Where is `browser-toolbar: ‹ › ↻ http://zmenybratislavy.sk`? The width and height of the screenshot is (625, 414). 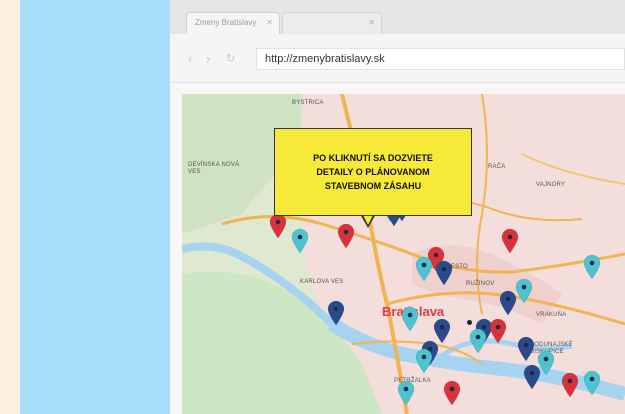
browser-toolbar: ‹ › ↻ http://zmenybratislavy.sk is located at coordinates (397, 58).